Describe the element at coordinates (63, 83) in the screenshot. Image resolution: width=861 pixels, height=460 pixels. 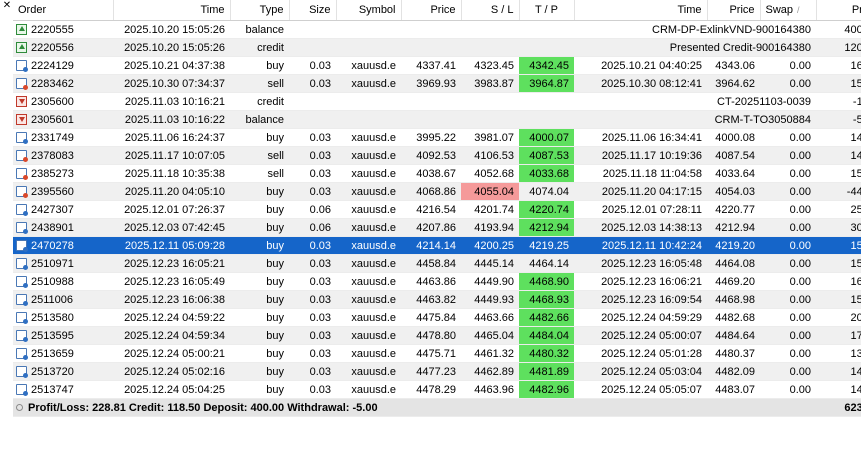
I see `order-cell: 2283462` at that location.